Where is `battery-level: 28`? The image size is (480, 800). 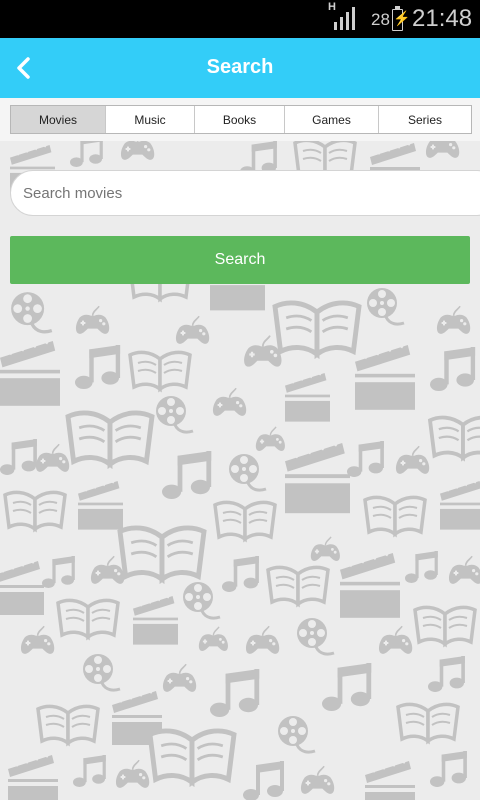 battery-level: 28 is located at coordinates (380, 19).